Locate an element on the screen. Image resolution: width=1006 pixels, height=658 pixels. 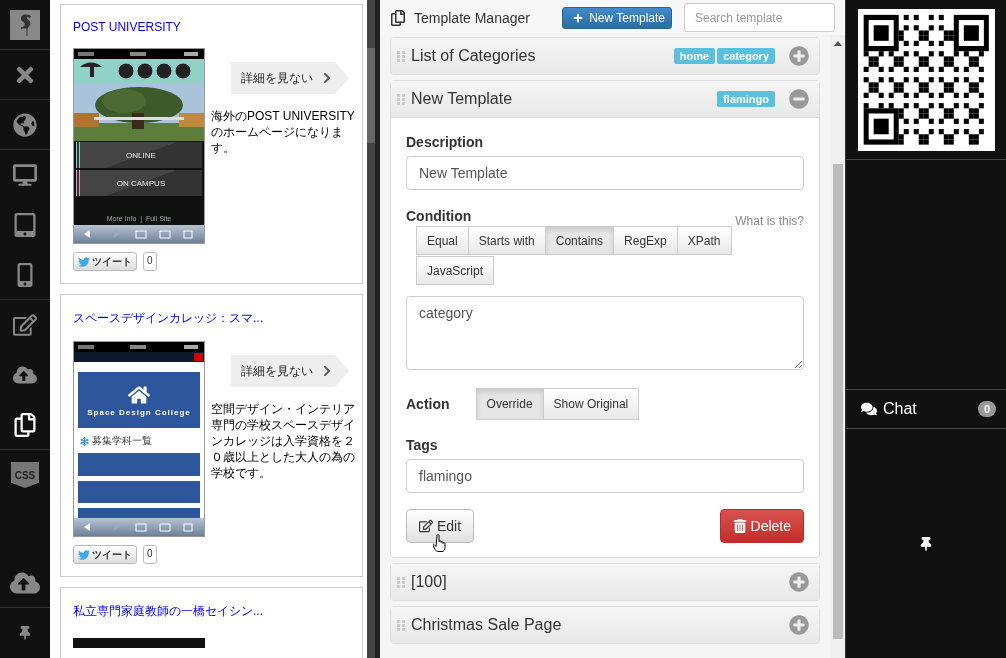
delete-button: Delete is located at coordinates (761, 526).